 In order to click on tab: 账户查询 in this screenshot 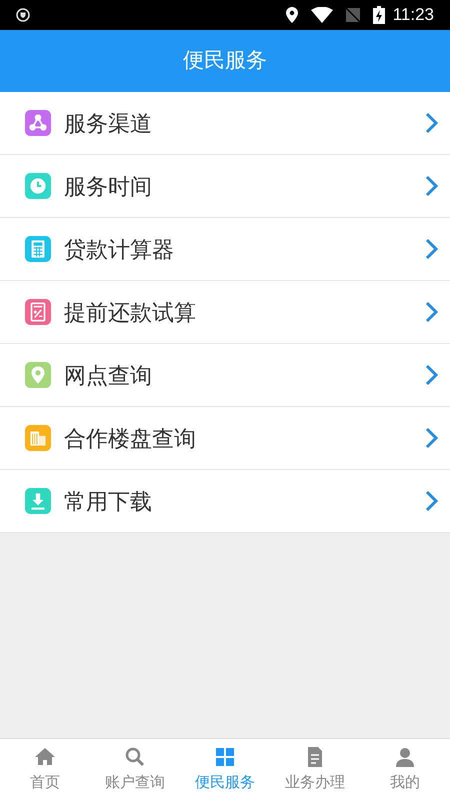, I will do `click(135, 769)`.